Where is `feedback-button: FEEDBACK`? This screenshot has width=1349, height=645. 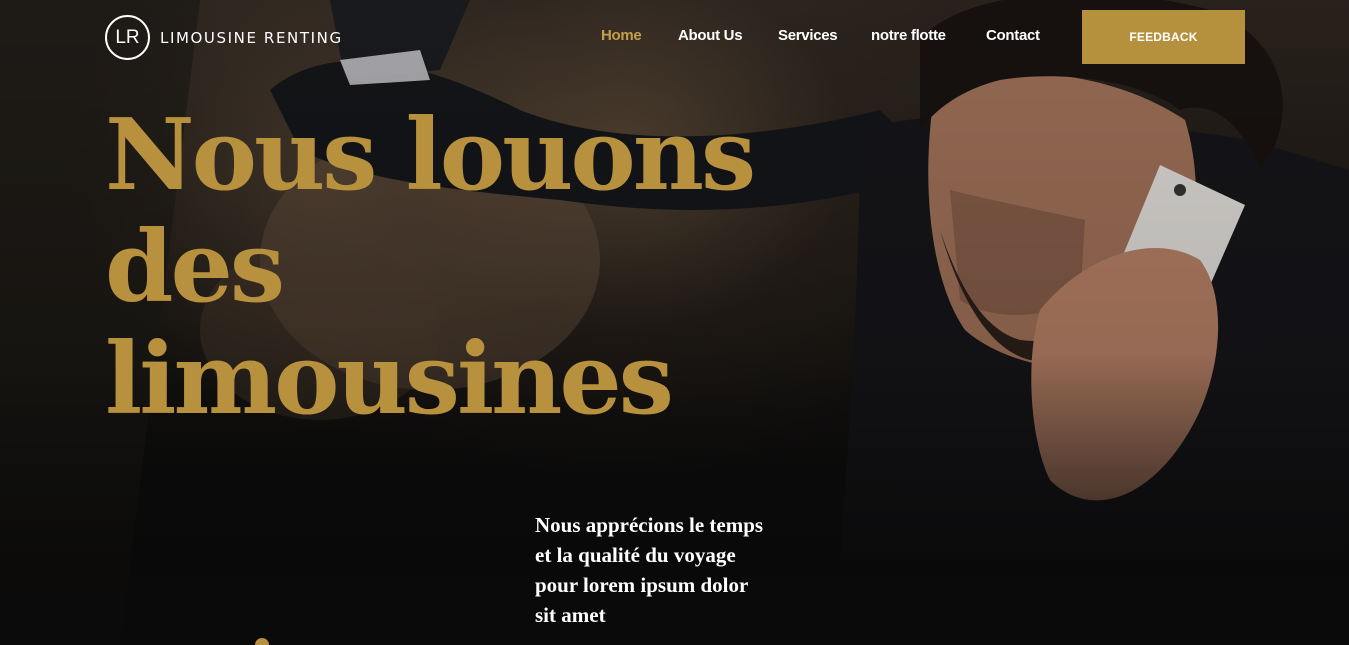 feedback-button: FEEDBACK is located at coordinates (1163, 37).